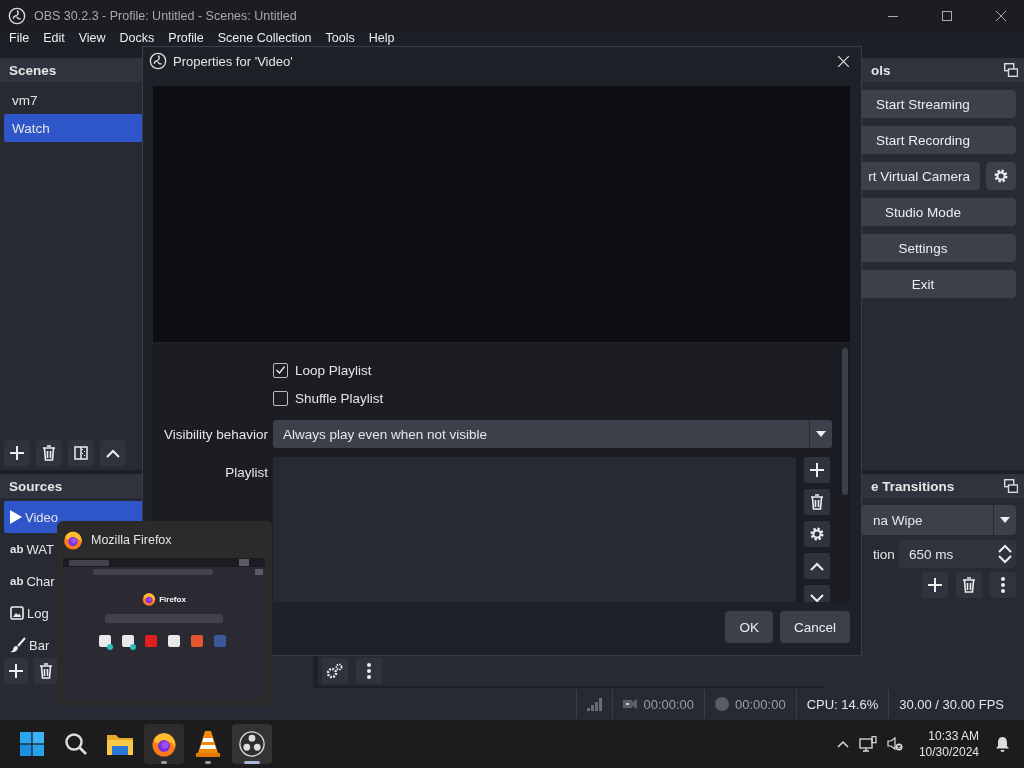 Image resolution: width=1024 pixels, height=768 pixels. Describe the element at coordinates (172, 599) in the screenshot. I see `browser-logo-text: Firefox` at that location.